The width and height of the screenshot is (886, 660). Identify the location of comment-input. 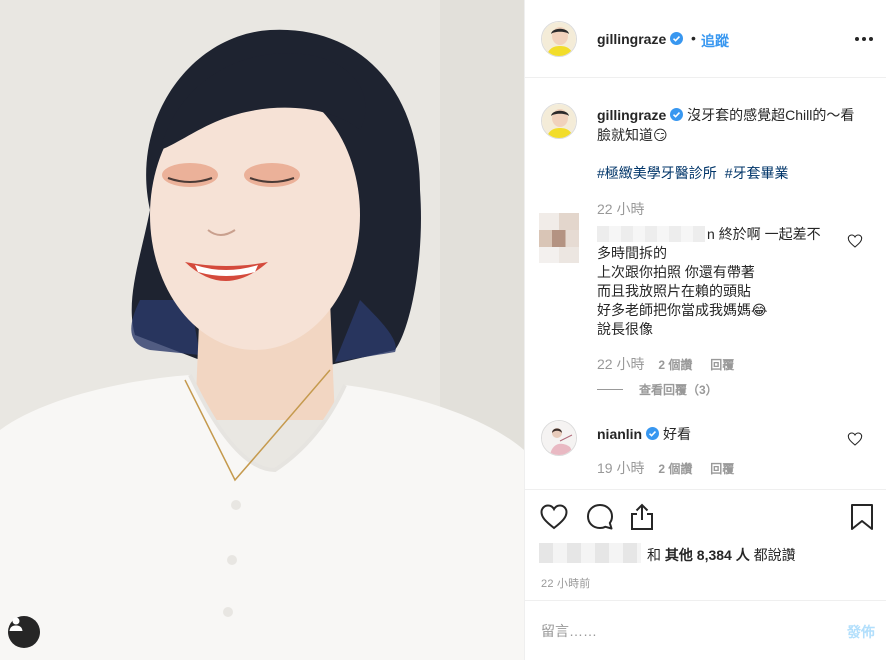
(681, 631).